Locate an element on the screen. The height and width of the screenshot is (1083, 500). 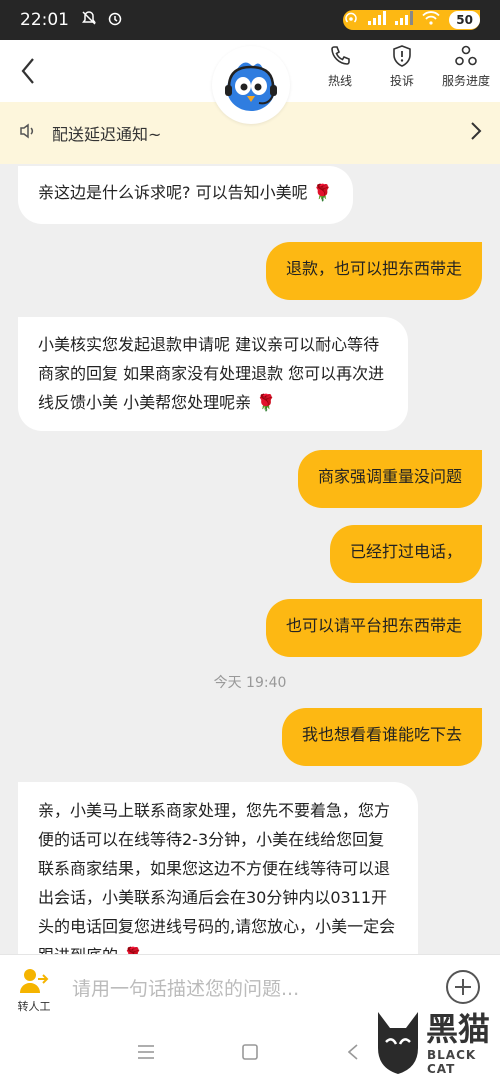
message-text: 也可以请平台把东西带走 is located at coordinates (373, 625).